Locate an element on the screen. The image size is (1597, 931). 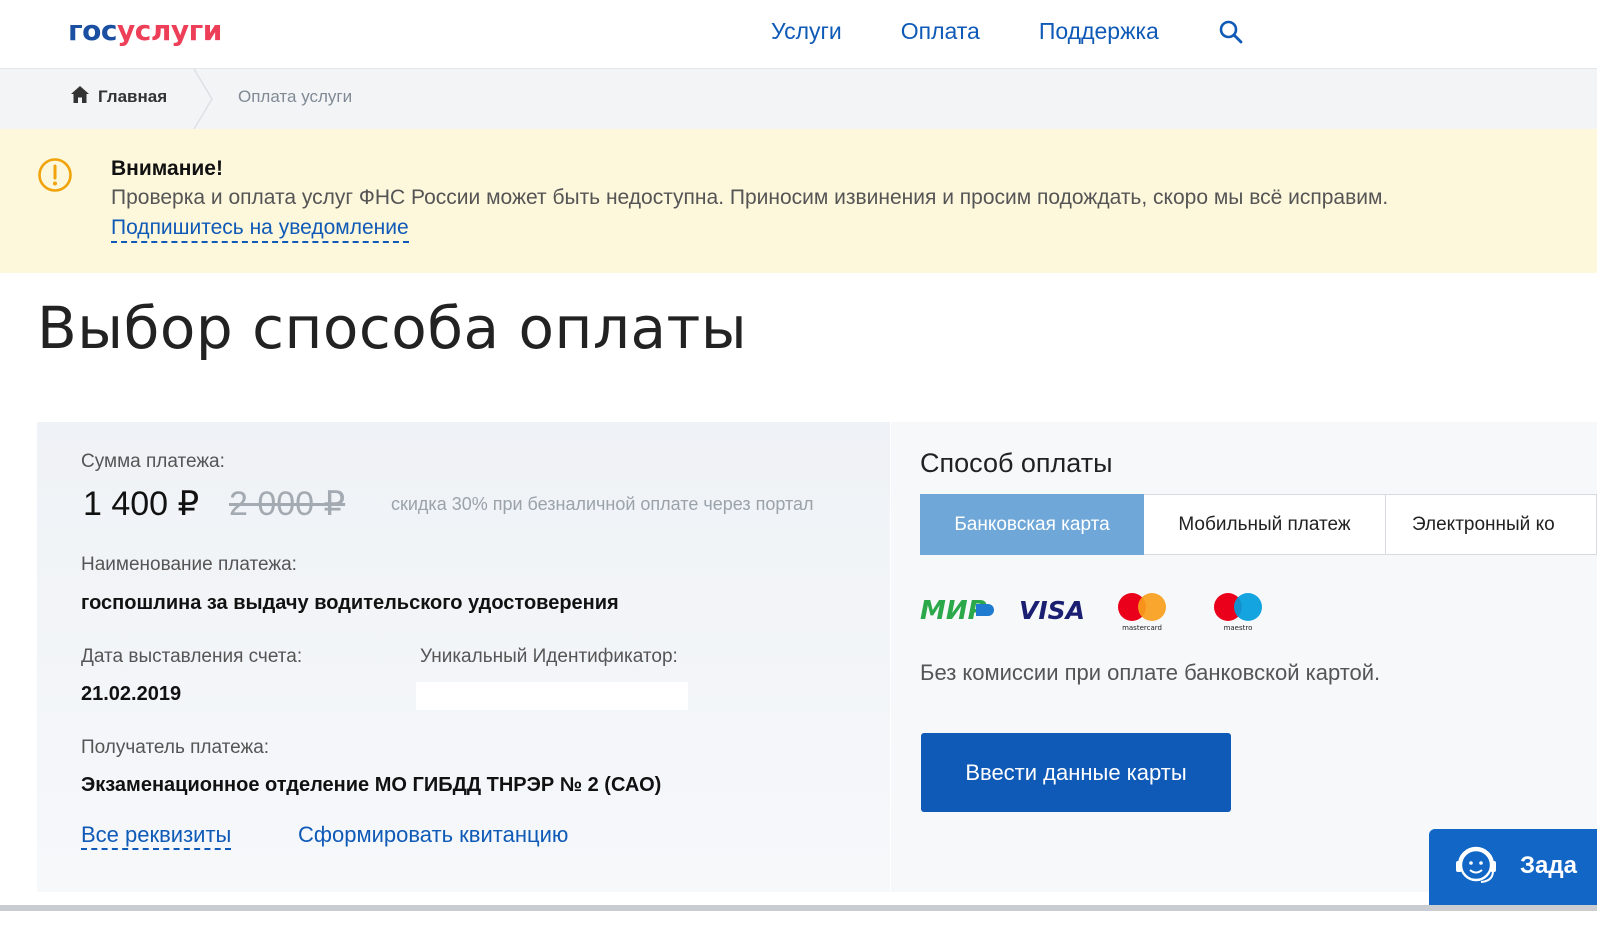
amount-label: Сумма платежа: is located at coordinates (153, 461).